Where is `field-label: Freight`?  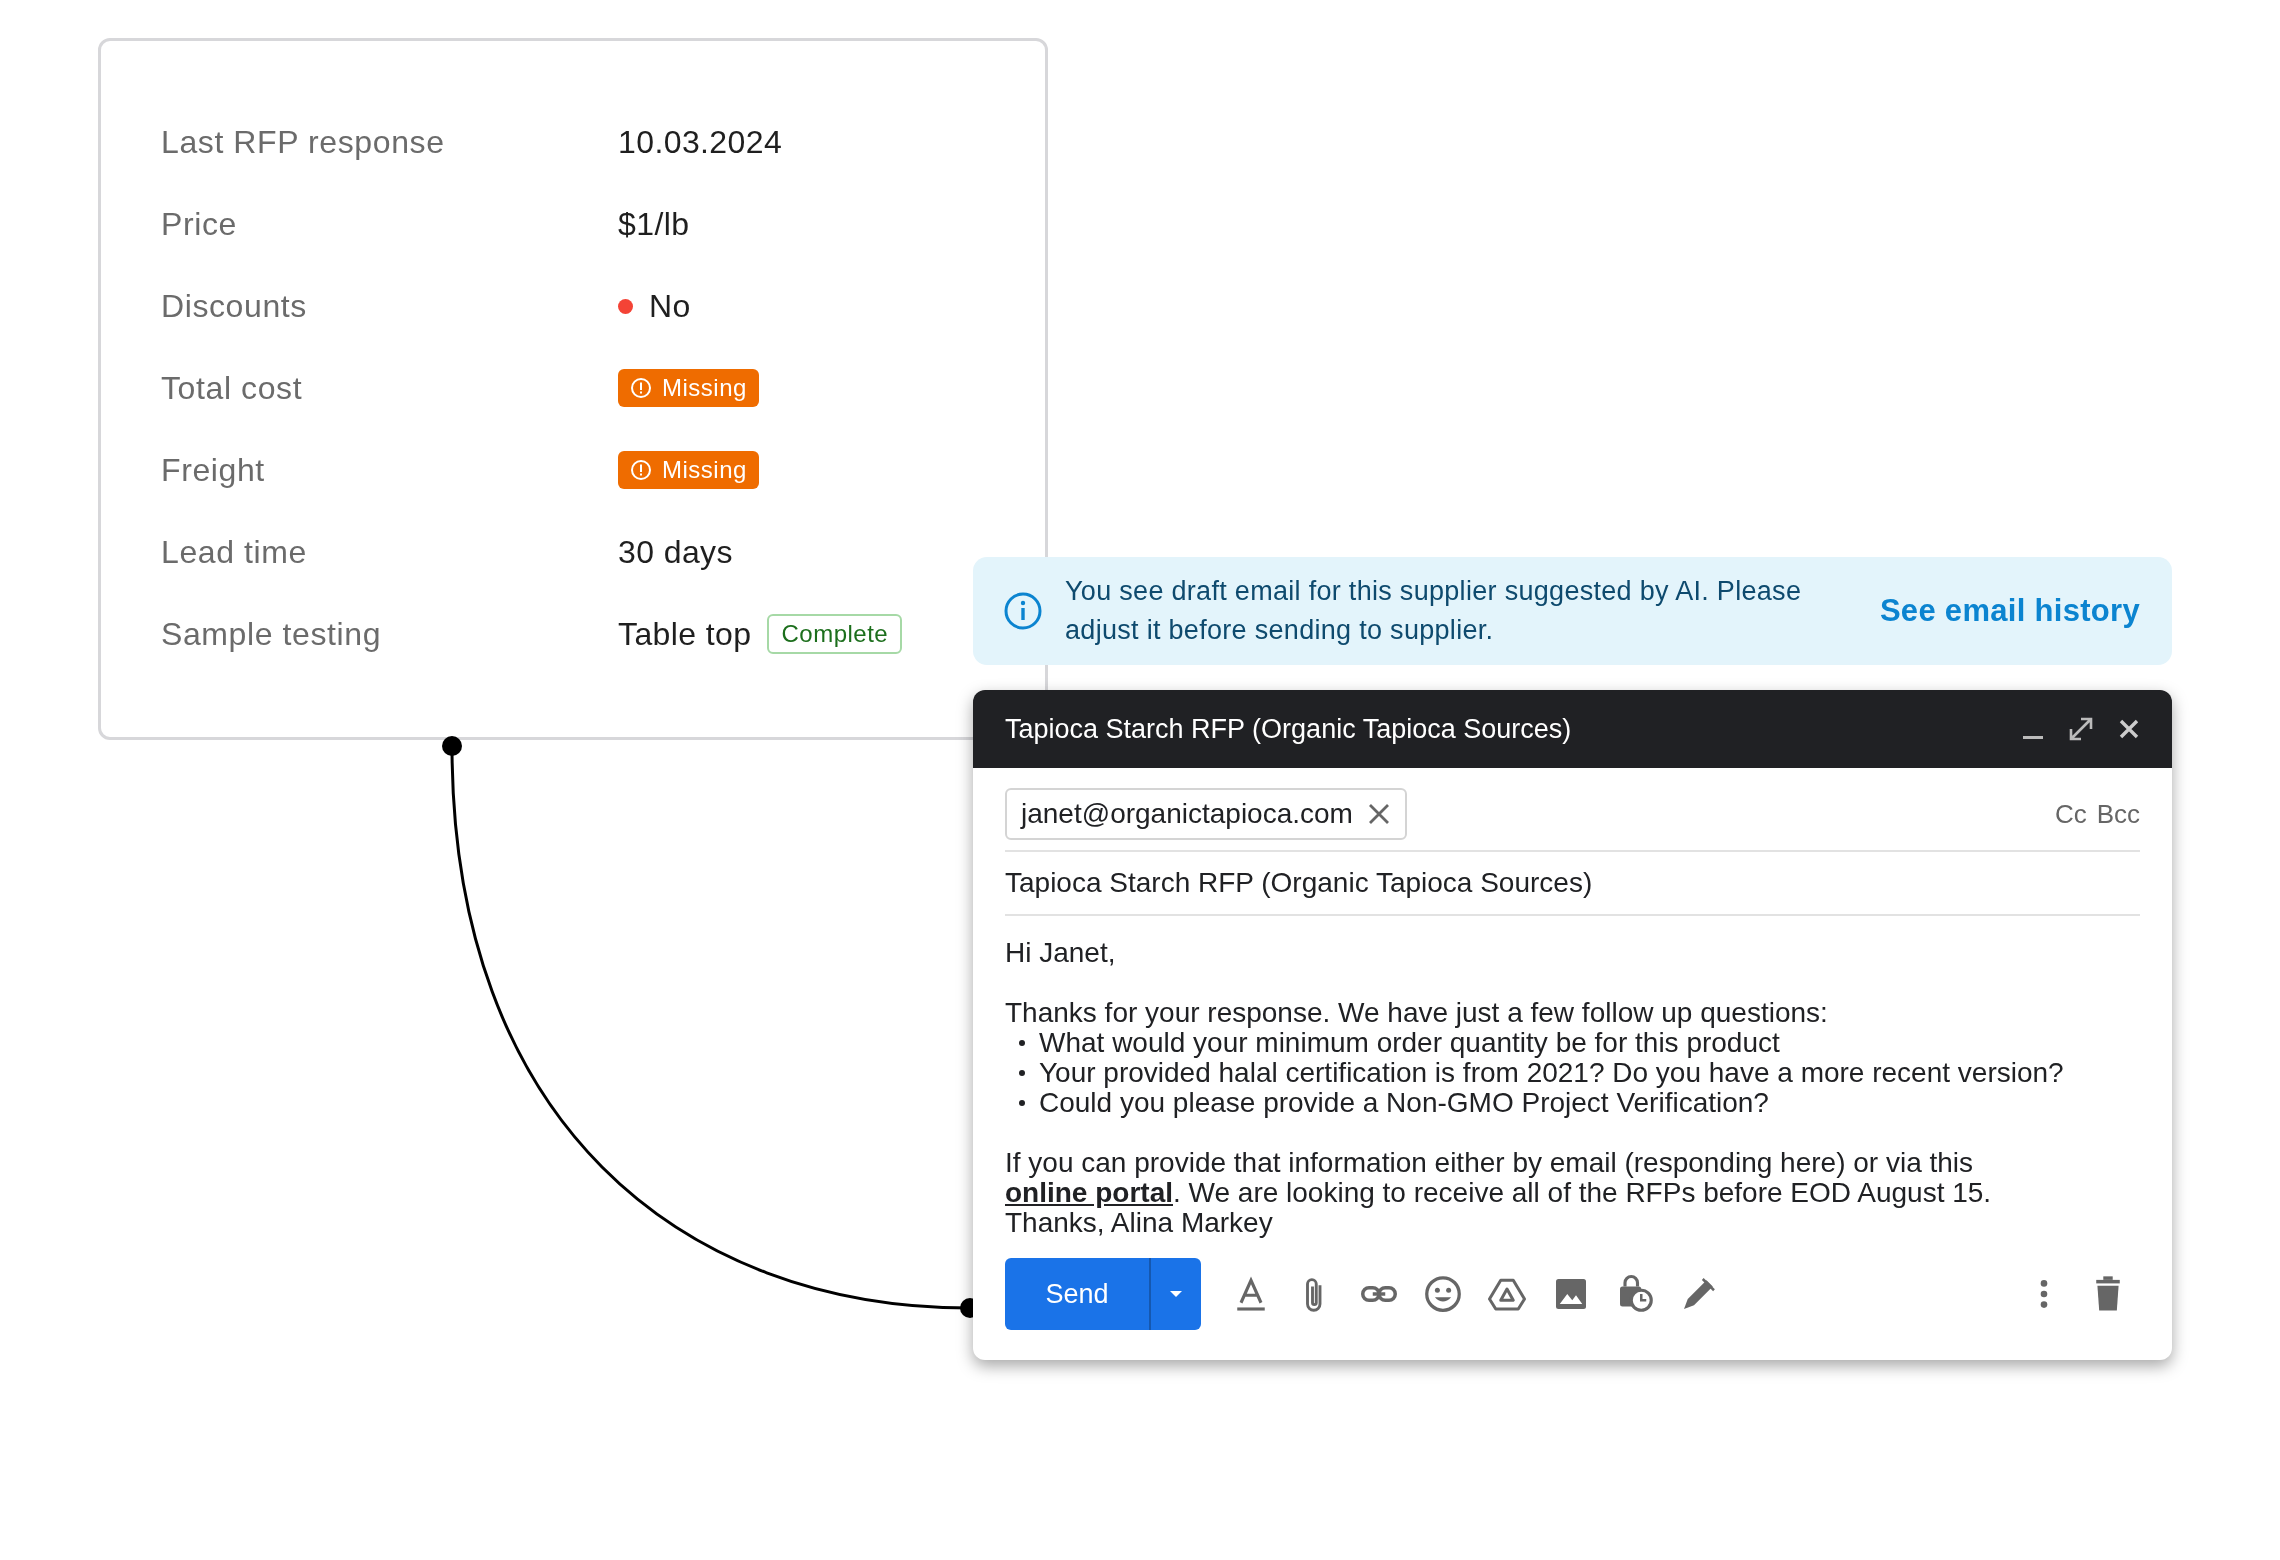
field-label: Freight is located at coordinates (213, 470).